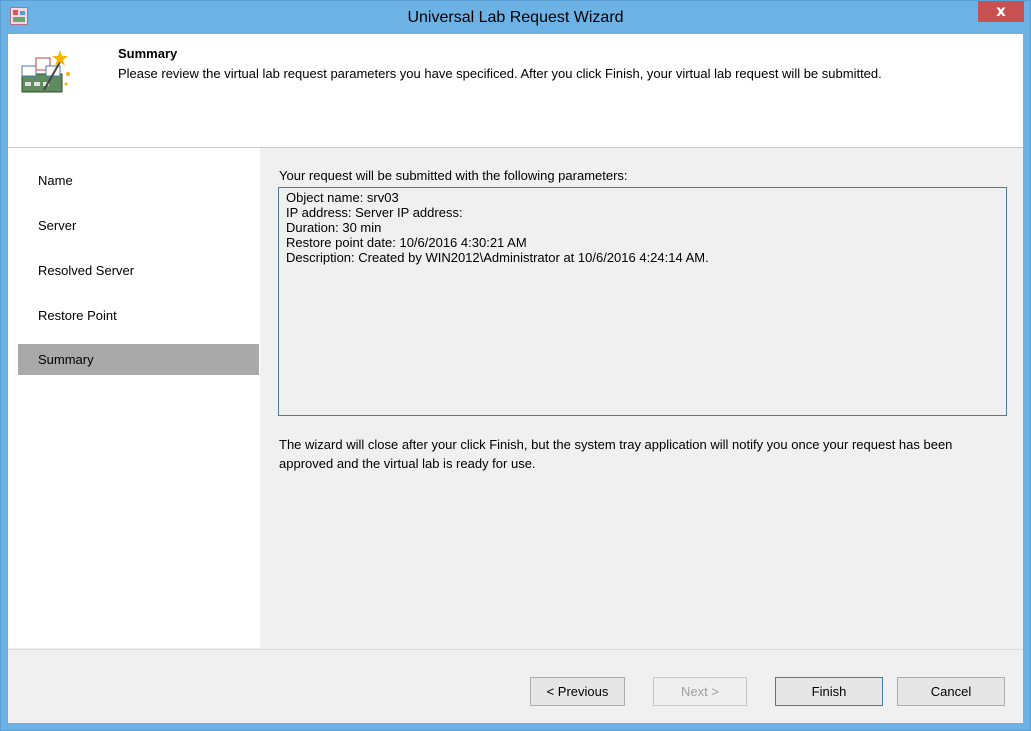 The width and height of the screenshot is (1031, 731). What do you see at coordinates (148, 53) in the screenshot?
I see `page-title: Summary` at bounding box center [148, 53].